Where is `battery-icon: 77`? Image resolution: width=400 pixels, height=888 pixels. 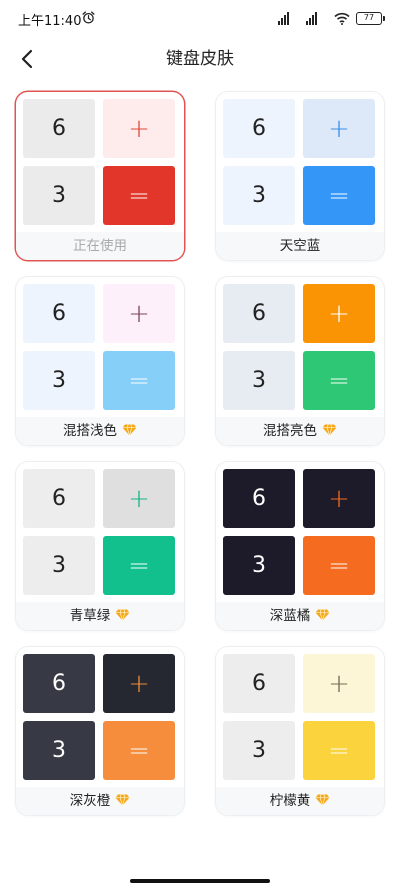 battery-icon: 77 is located at coordinates (370, 18).